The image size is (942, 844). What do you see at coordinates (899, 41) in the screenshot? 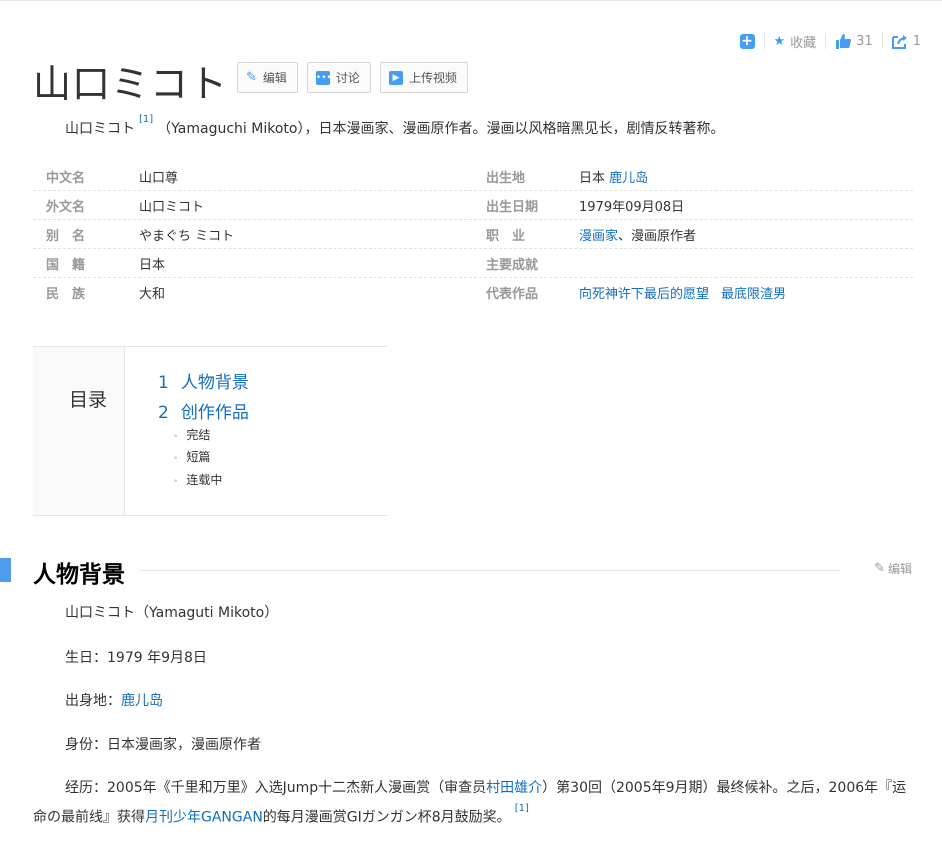
I see `share-icon` at bounding box center [899, 41].